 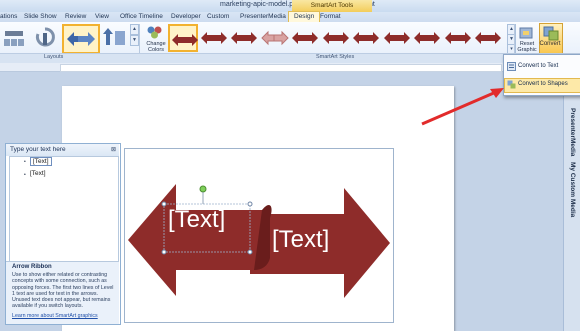 What do you see at coordinates (572, 132) in the screenshot?
I see `side-tab-presentermedia: PresenterMedia` at bounding box center [572, 132].